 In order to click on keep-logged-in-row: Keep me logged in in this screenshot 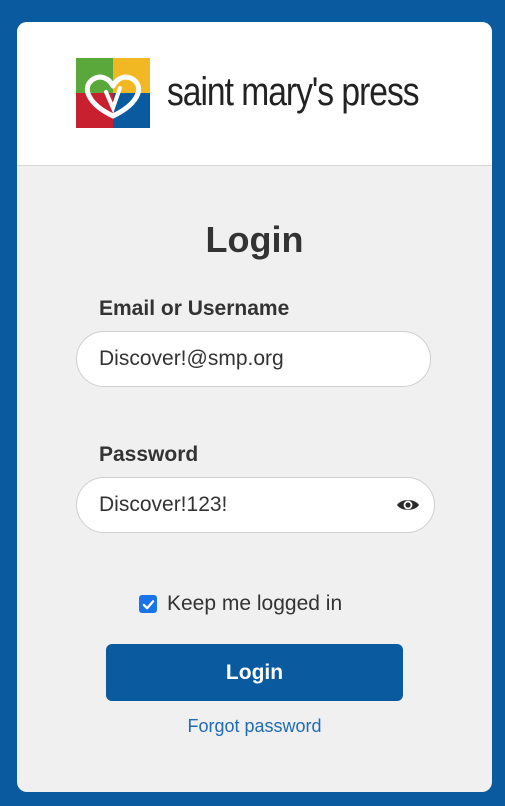, I will do `click(240, 604)`.